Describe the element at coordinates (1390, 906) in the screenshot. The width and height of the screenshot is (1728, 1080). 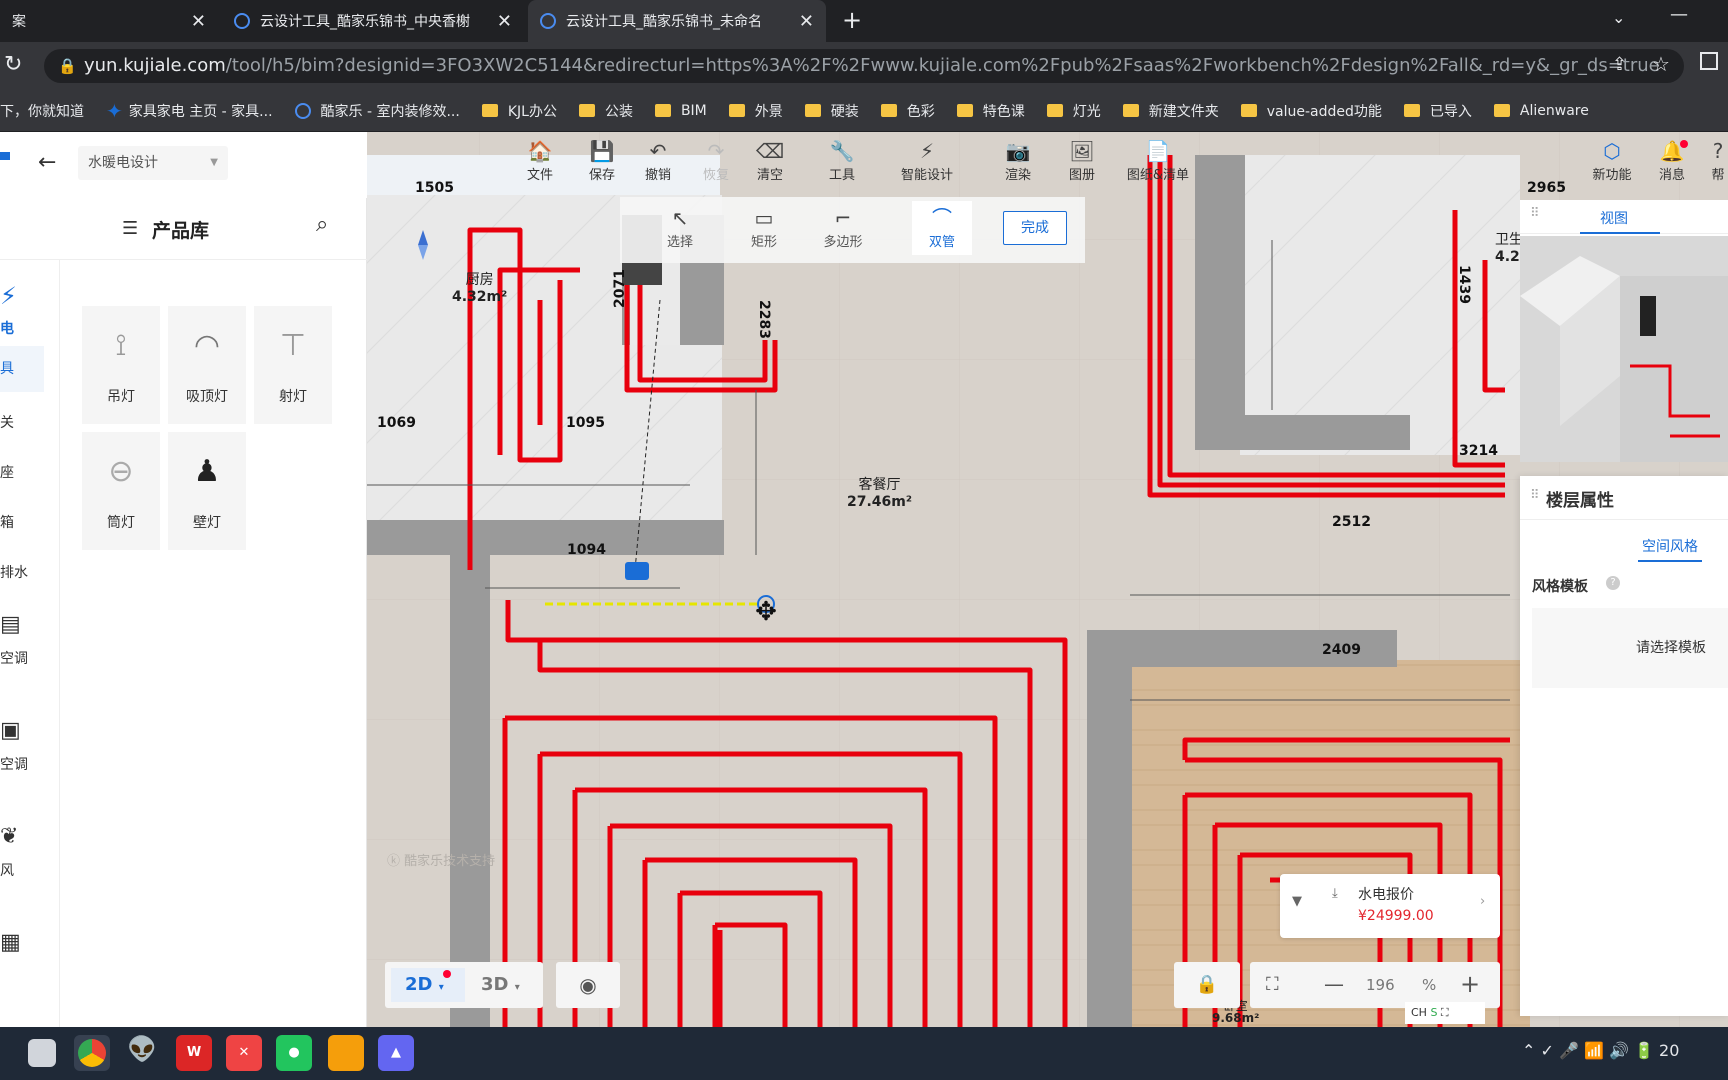
I see `price-widget: ▼ ⤓ 水电报价 ¥24999.00 ›` at that location.